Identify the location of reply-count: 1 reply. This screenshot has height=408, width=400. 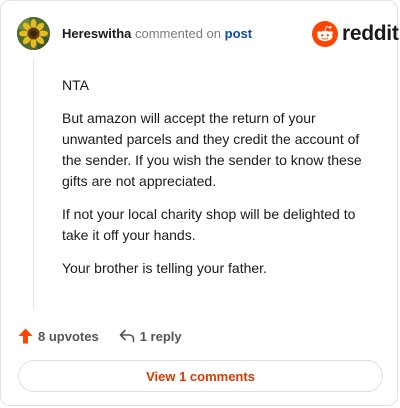
(160, 336).